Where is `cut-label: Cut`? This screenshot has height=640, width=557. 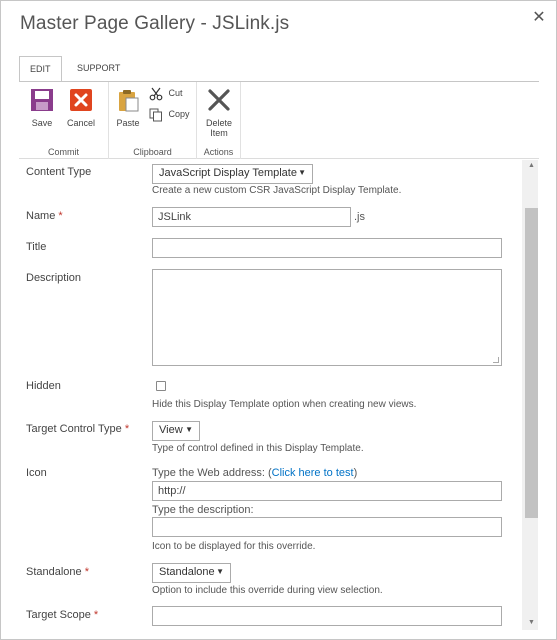
cut-label: Cut is located at coordinates (175, 93).